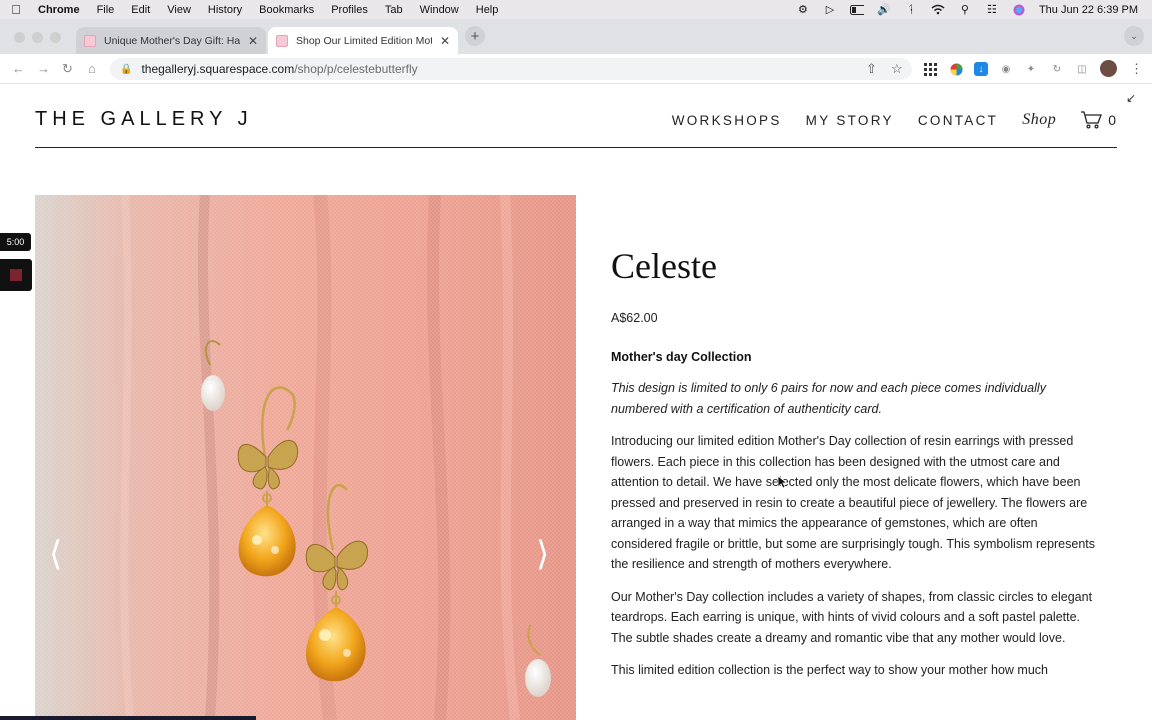 This screenshot has height=720, width=1152. I want to click on nav-my-story: MY STORY, so click(850, 120).